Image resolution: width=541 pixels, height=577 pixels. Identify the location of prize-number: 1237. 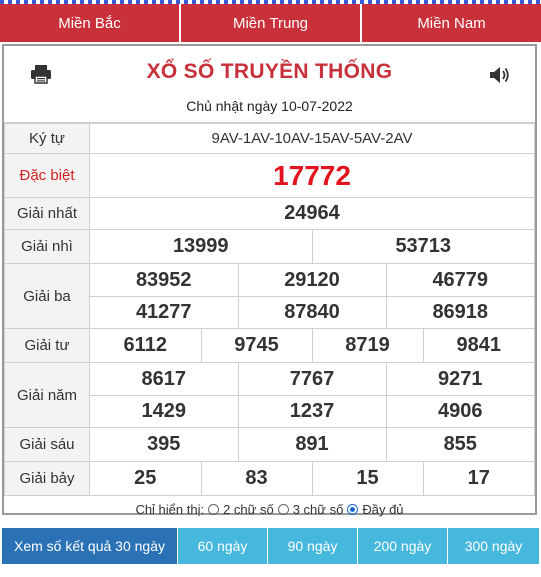
(311, 411).